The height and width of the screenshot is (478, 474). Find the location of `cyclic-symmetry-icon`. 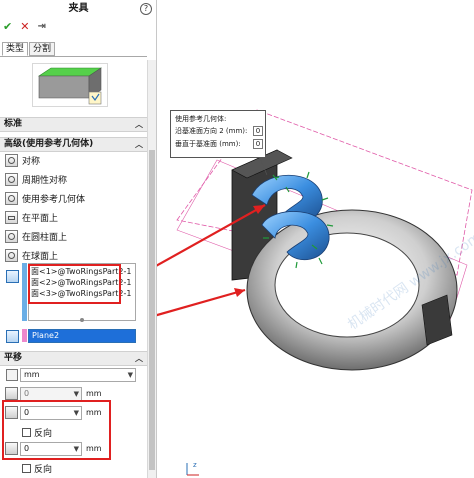

cyclic-symmetry-icon is located at coordinates (11, 179).